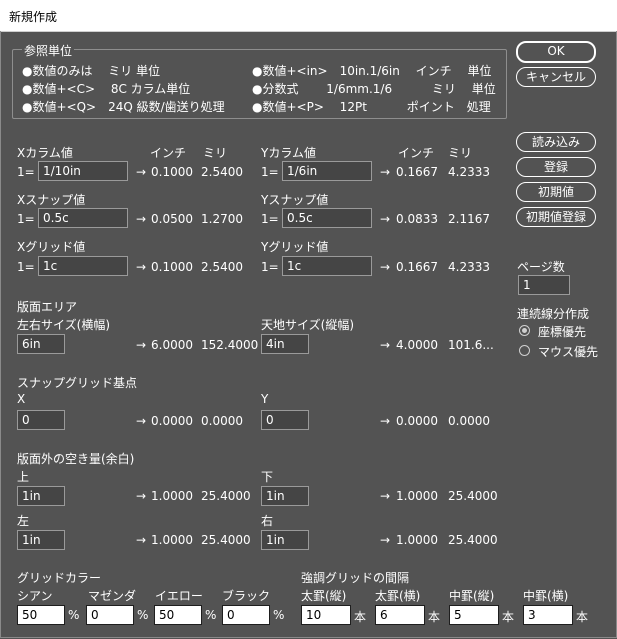 The height and width of the screenshot is (639, 617). Describe the element at coordinates (327, 218) in the screenshot. I see `y-snap-field` at that location.